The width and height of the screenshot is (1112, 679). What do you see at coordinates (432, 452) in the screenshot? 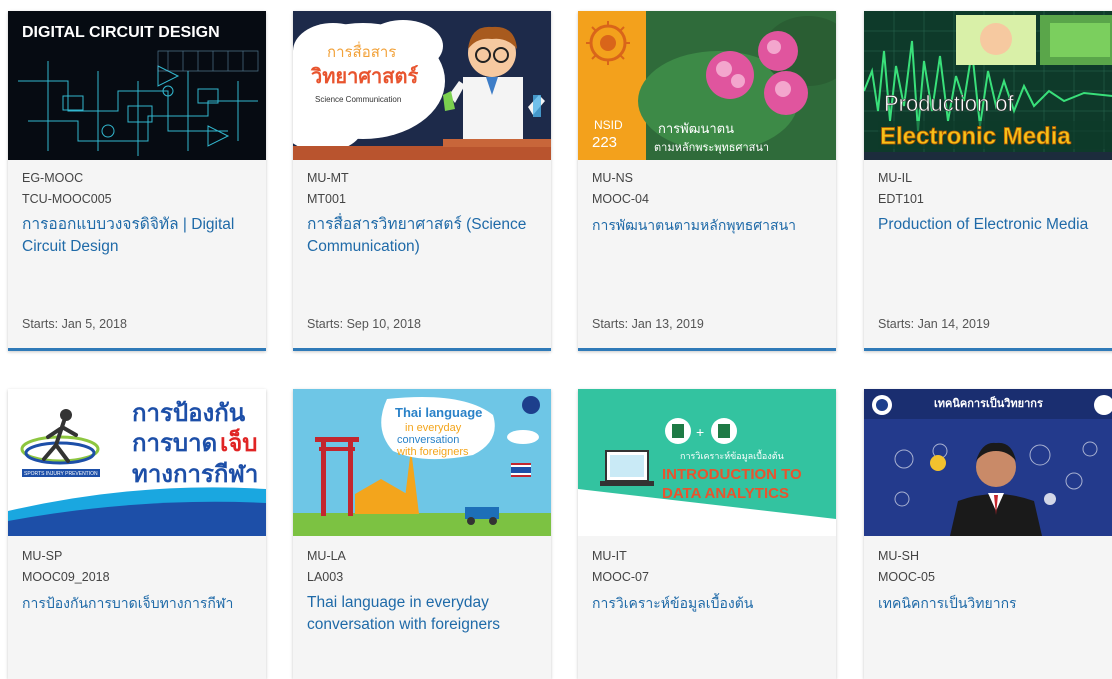
I see `svg-text: with foreigners` at bounding box center [432, 452].